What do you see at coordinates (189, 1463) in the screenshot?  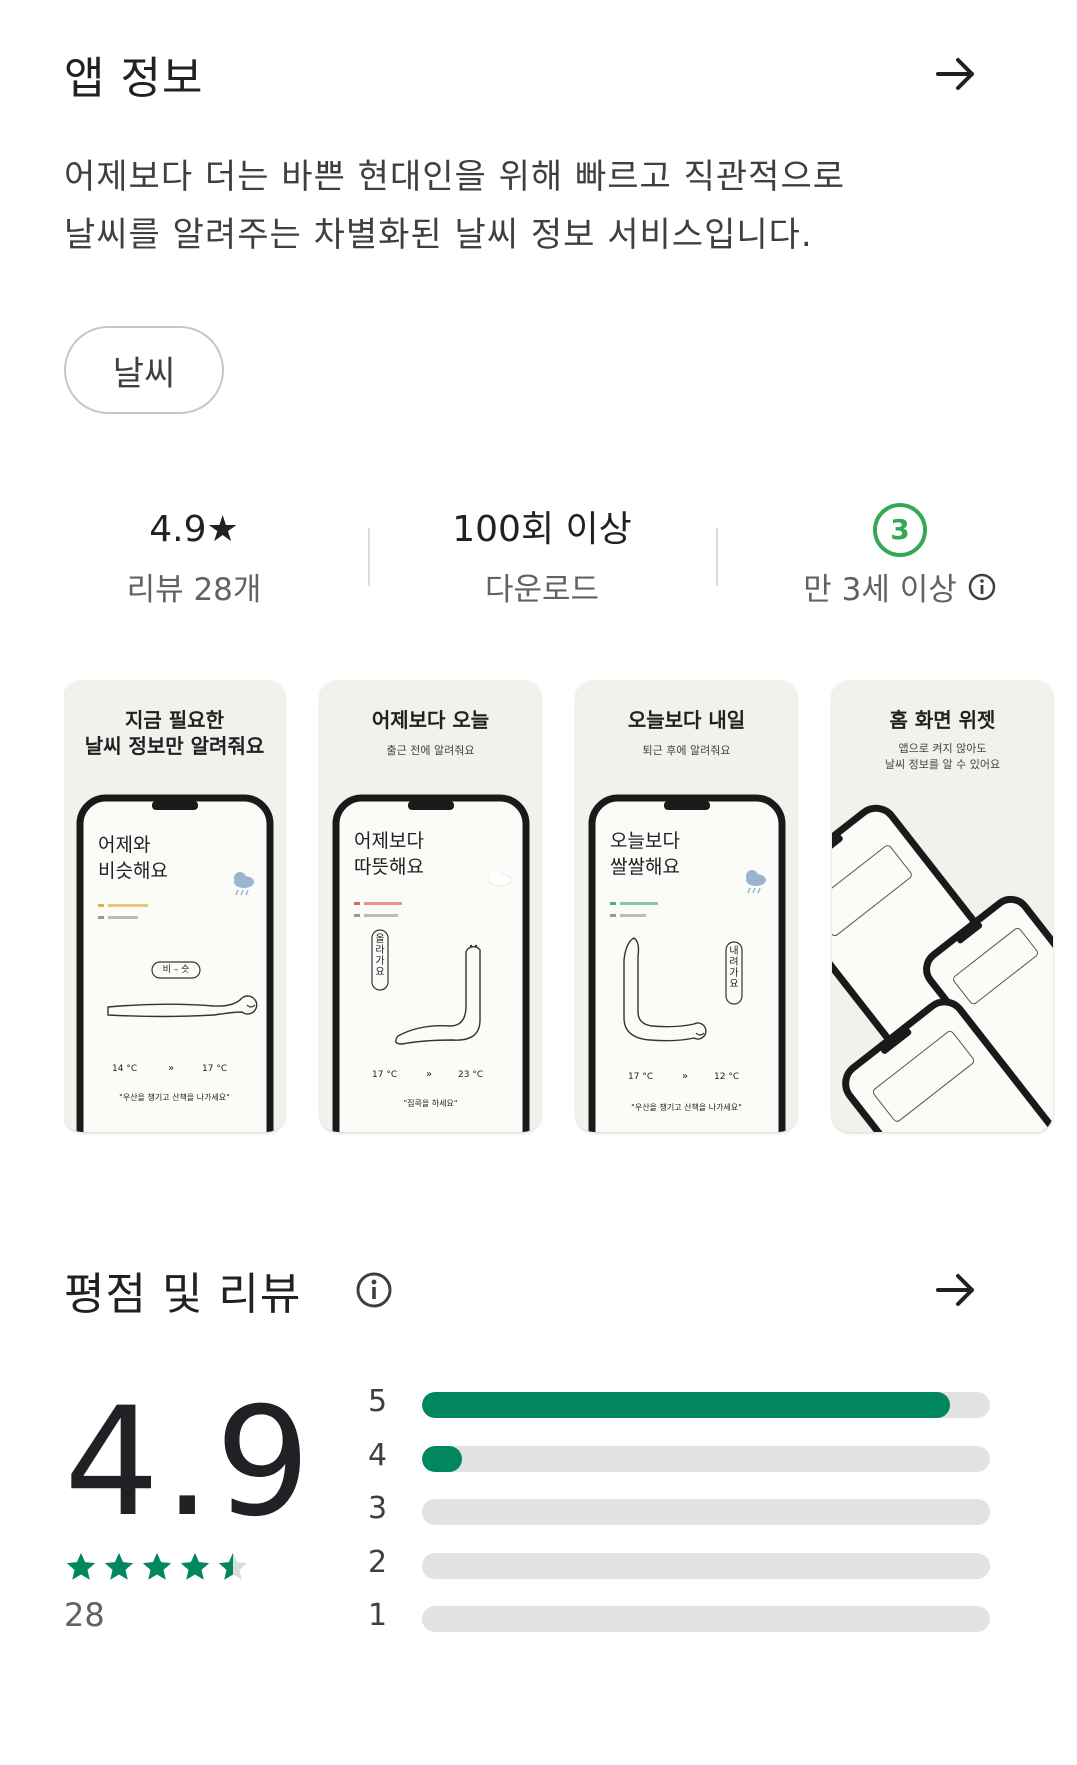 I see `average-rating-score: 4.9` at bounding box center [189, 1463].